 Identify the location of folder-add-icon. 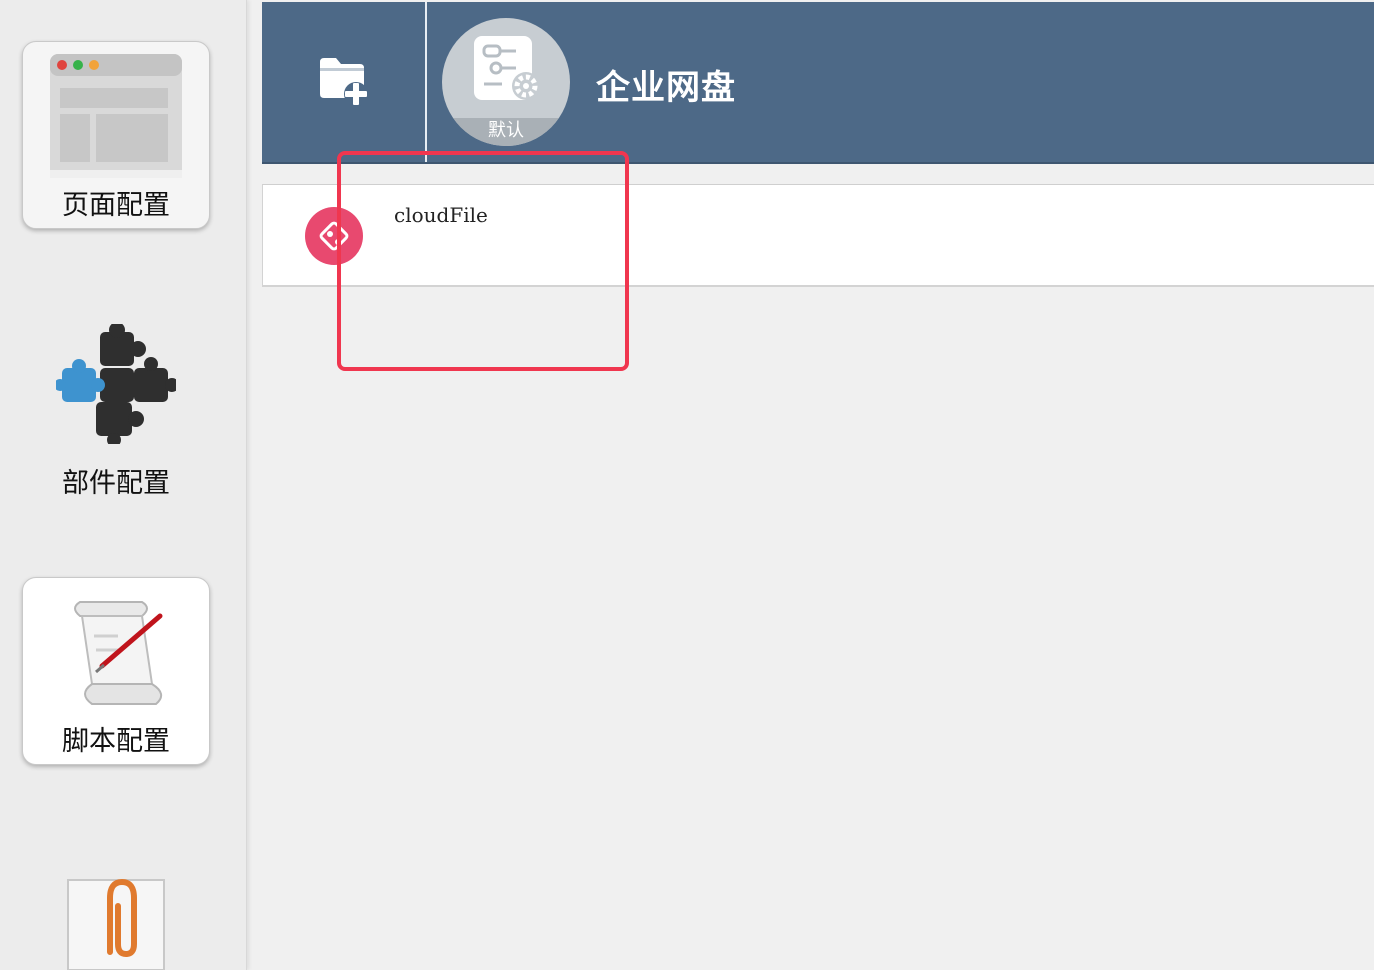
(344, 82).